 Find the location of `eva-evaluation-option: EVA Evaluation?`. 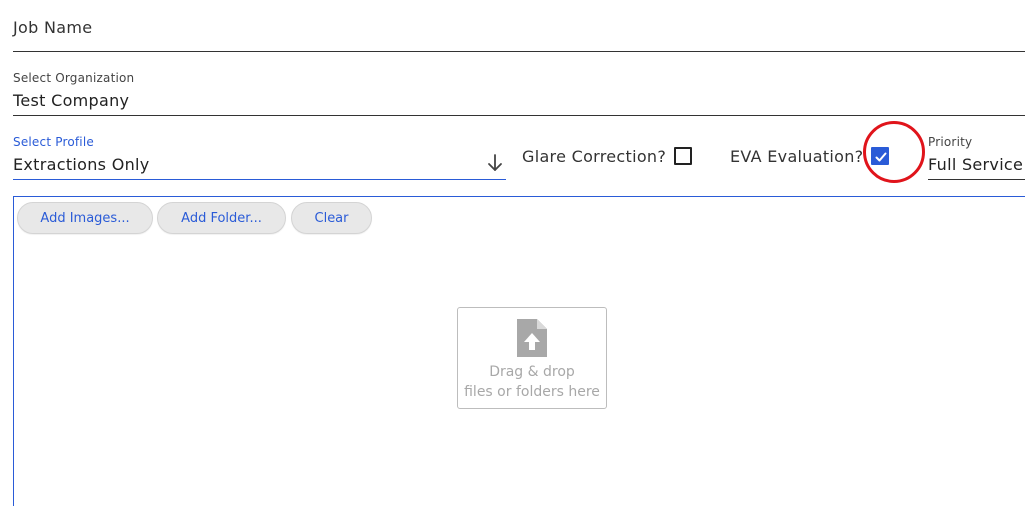

eva-evaluation-option: EVA Evaluation? is located at coordinates (810, 156).